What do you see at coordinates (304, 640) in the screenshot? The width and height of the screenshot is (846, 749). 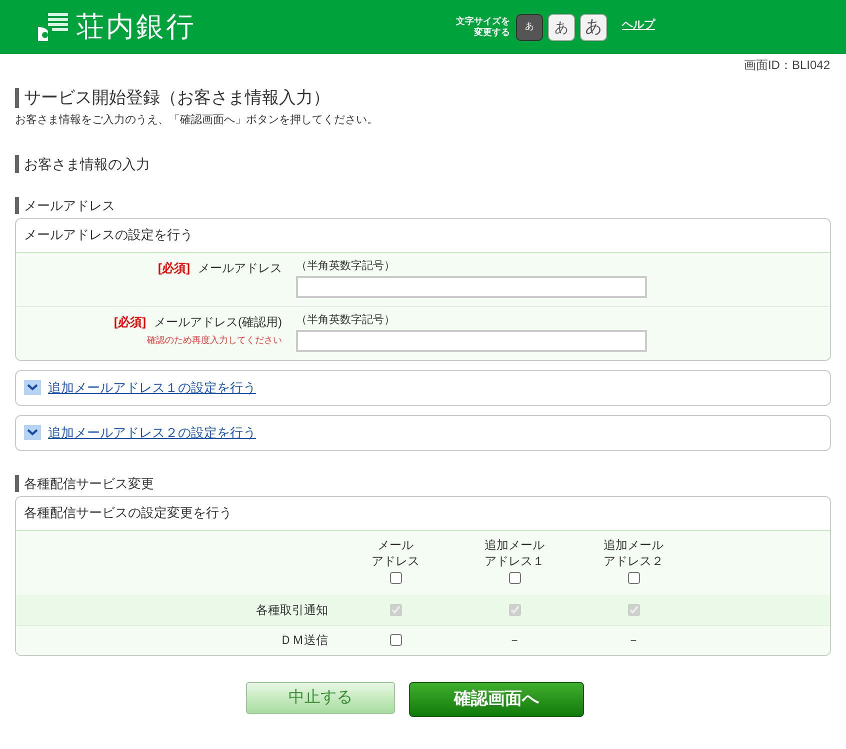 I see `row-label: ＤＭ送信` at bounding box center [304, 640].